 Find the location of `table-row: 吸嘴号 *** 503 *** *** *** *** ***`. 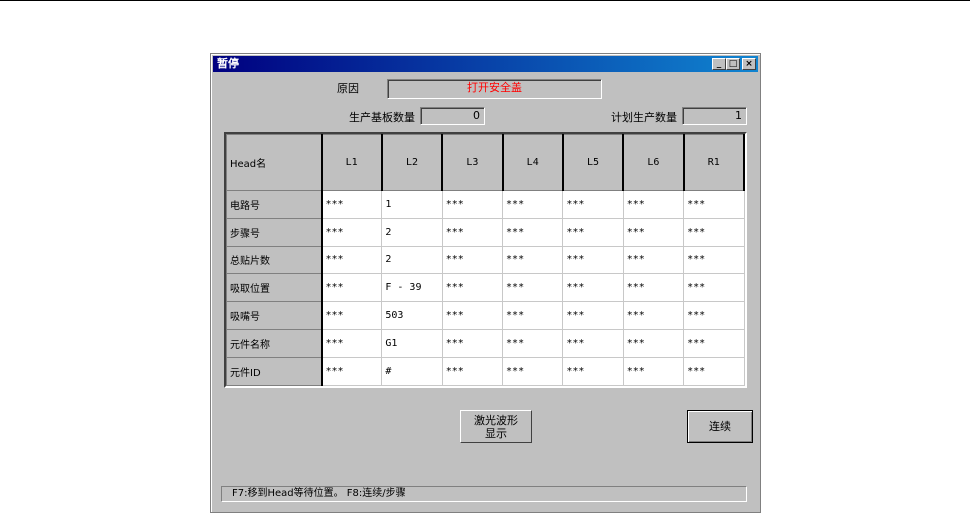

table-row: 吸嘴号 *** 503 *** *** *** *** *** is located at coordinates (485, 316).